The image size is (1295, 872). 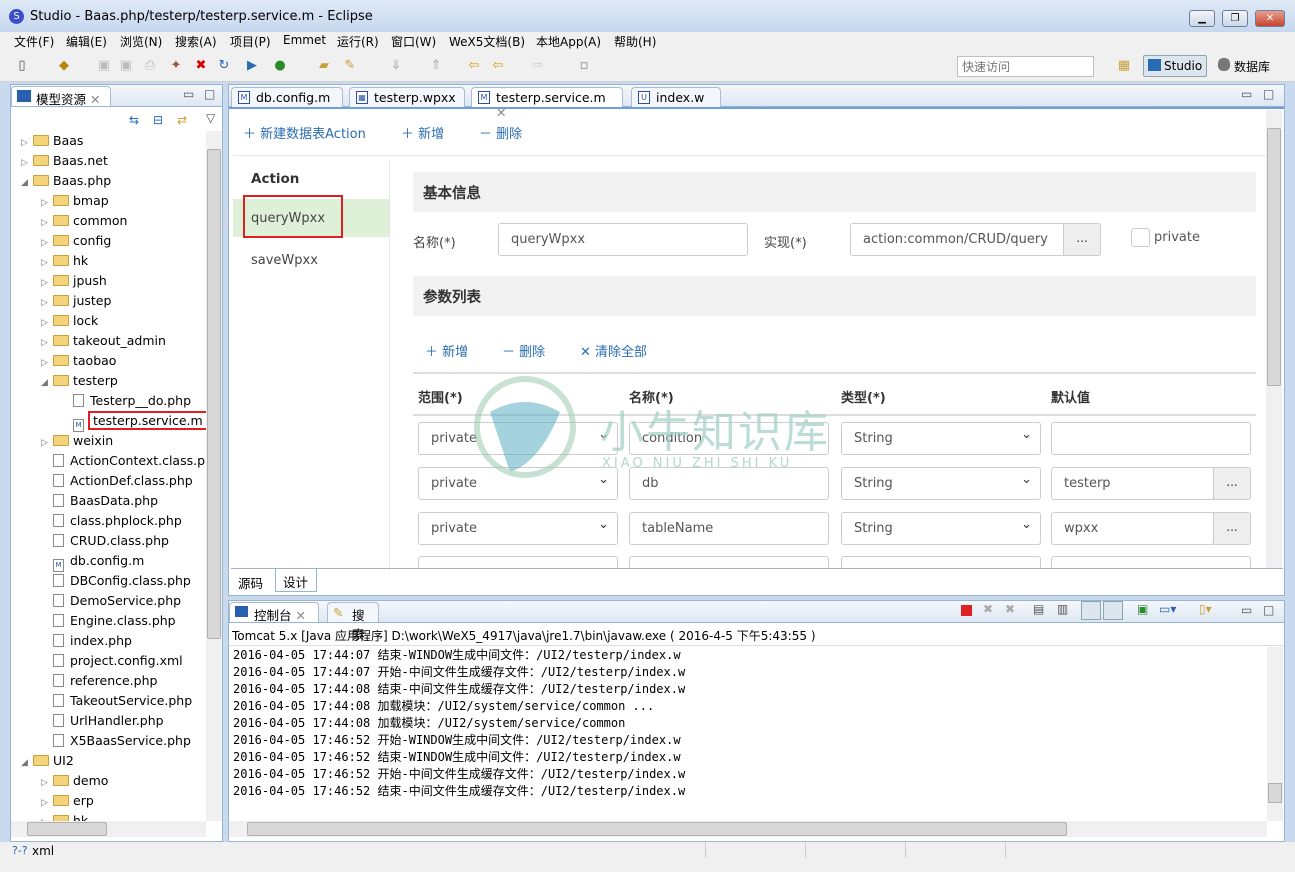 What do you see at coordinates (635, 41) in the screenshot?
I see `menu-item: 帮助(H)` at bounding box center [635, 41].